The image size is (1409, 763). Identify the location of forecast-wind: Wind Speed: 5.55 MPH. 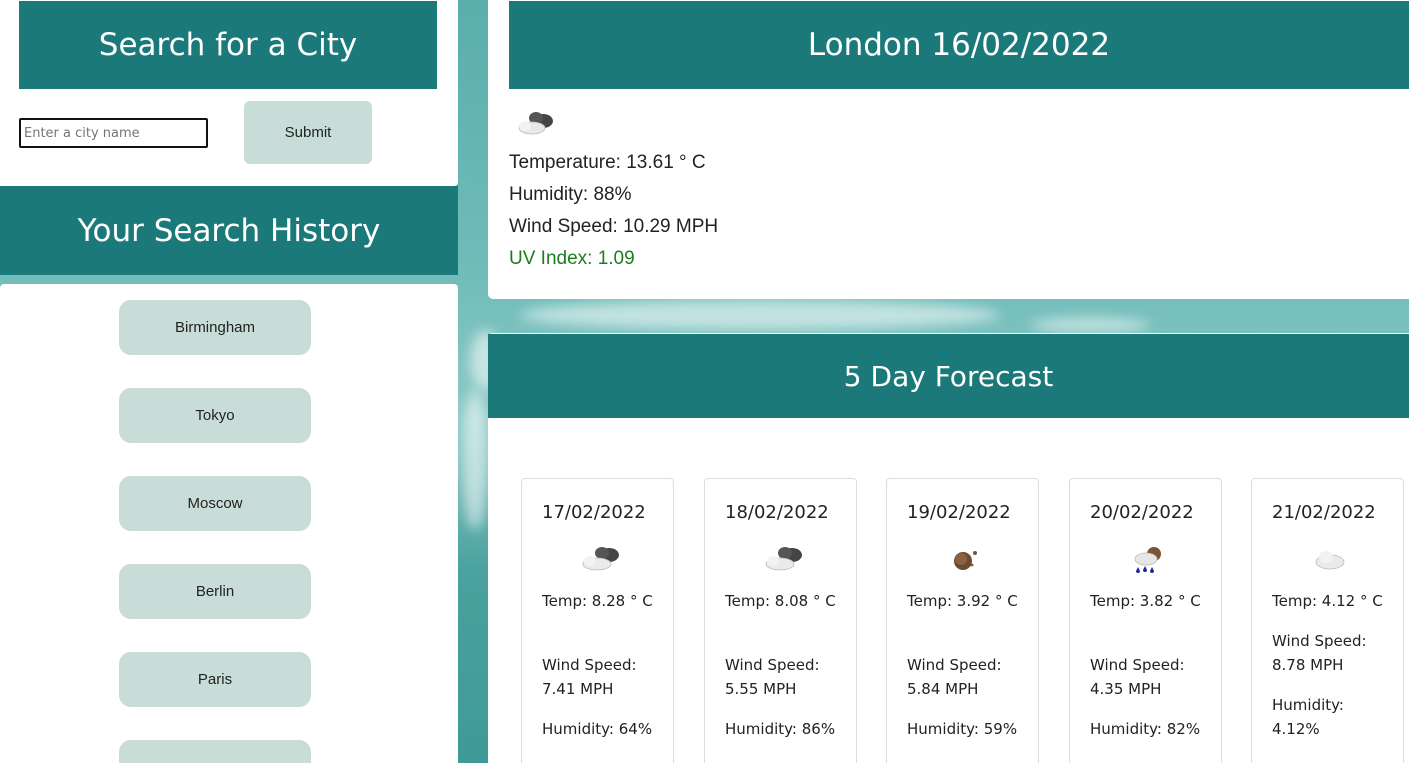
(772, 677).